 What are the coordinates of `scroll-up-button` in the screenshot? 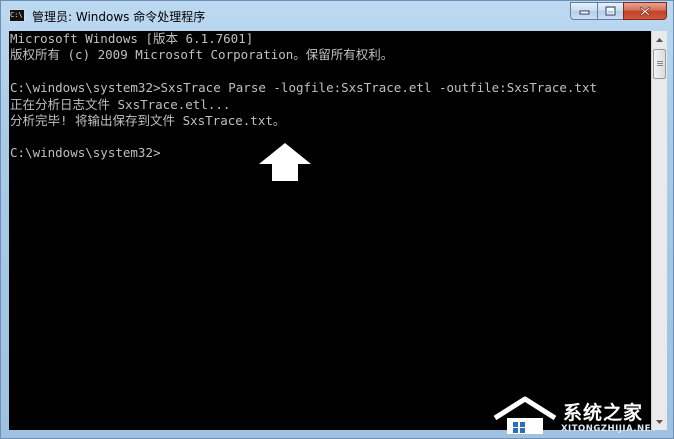 It's located at (659, 39).